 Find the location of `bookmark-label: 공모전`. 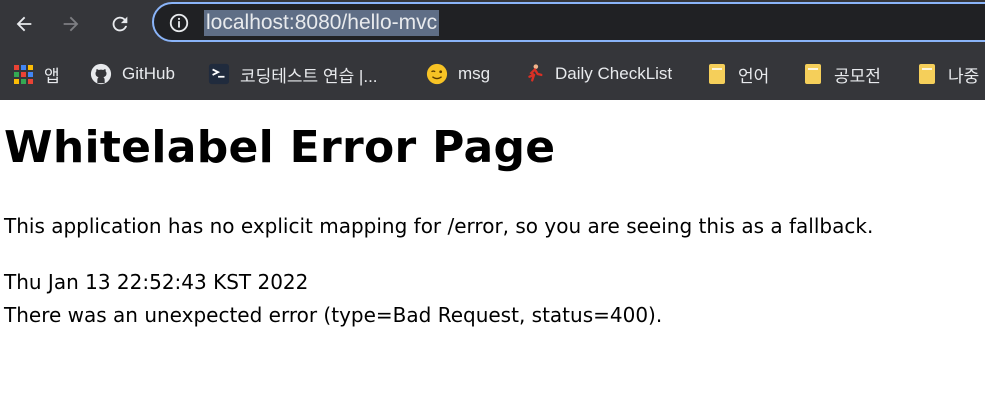

bookmark-label: 공모전 is located at coordinates (857, 76).